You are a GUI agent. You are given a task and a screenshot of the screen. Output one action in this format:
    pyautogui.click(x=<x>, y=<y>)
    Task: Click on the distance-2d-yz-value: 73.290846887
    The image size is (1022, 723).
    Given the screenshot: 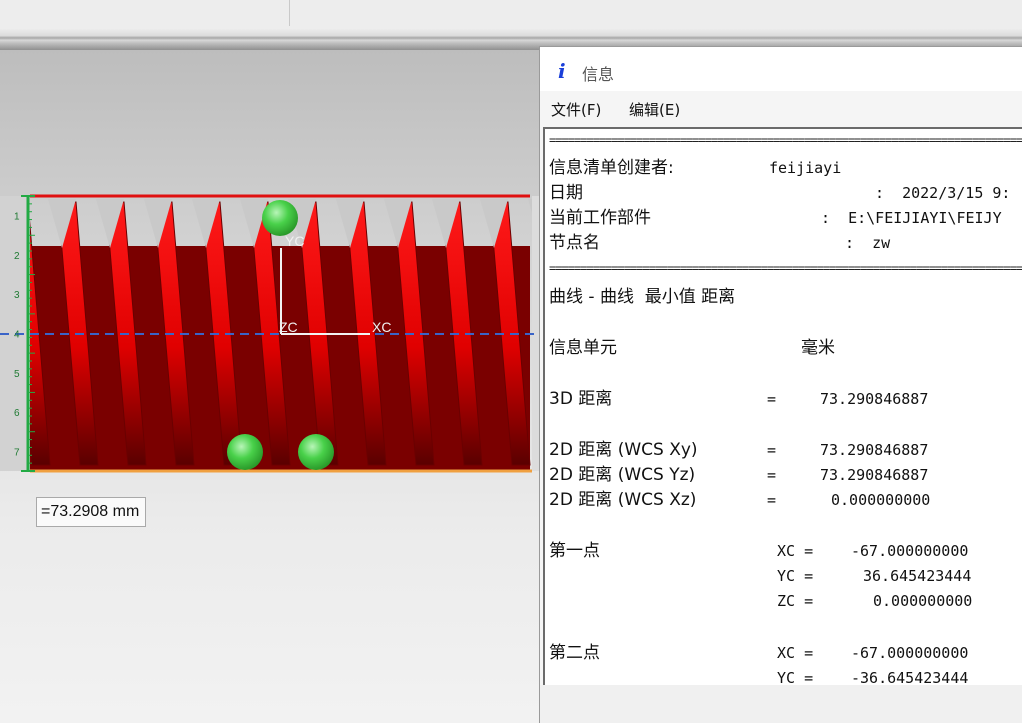 What is the action you would take?
    pyautogui.click(x=874, y=475)
    